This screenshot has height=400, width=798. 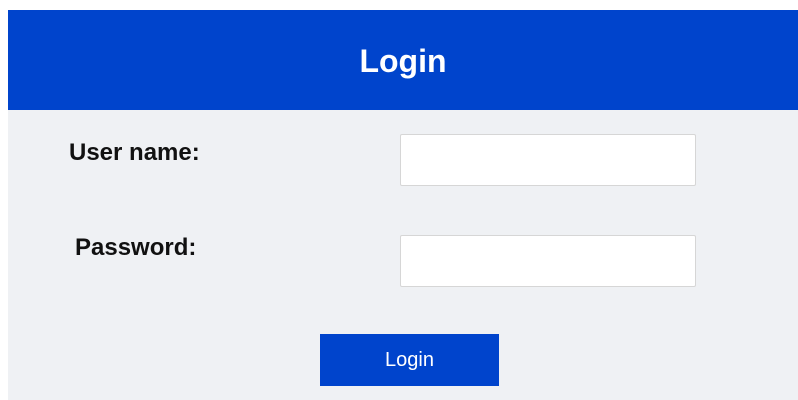 What do you see at coordinates (548, 160) in the screenshot?
I see `username-input` at bounding box center [548, 160].